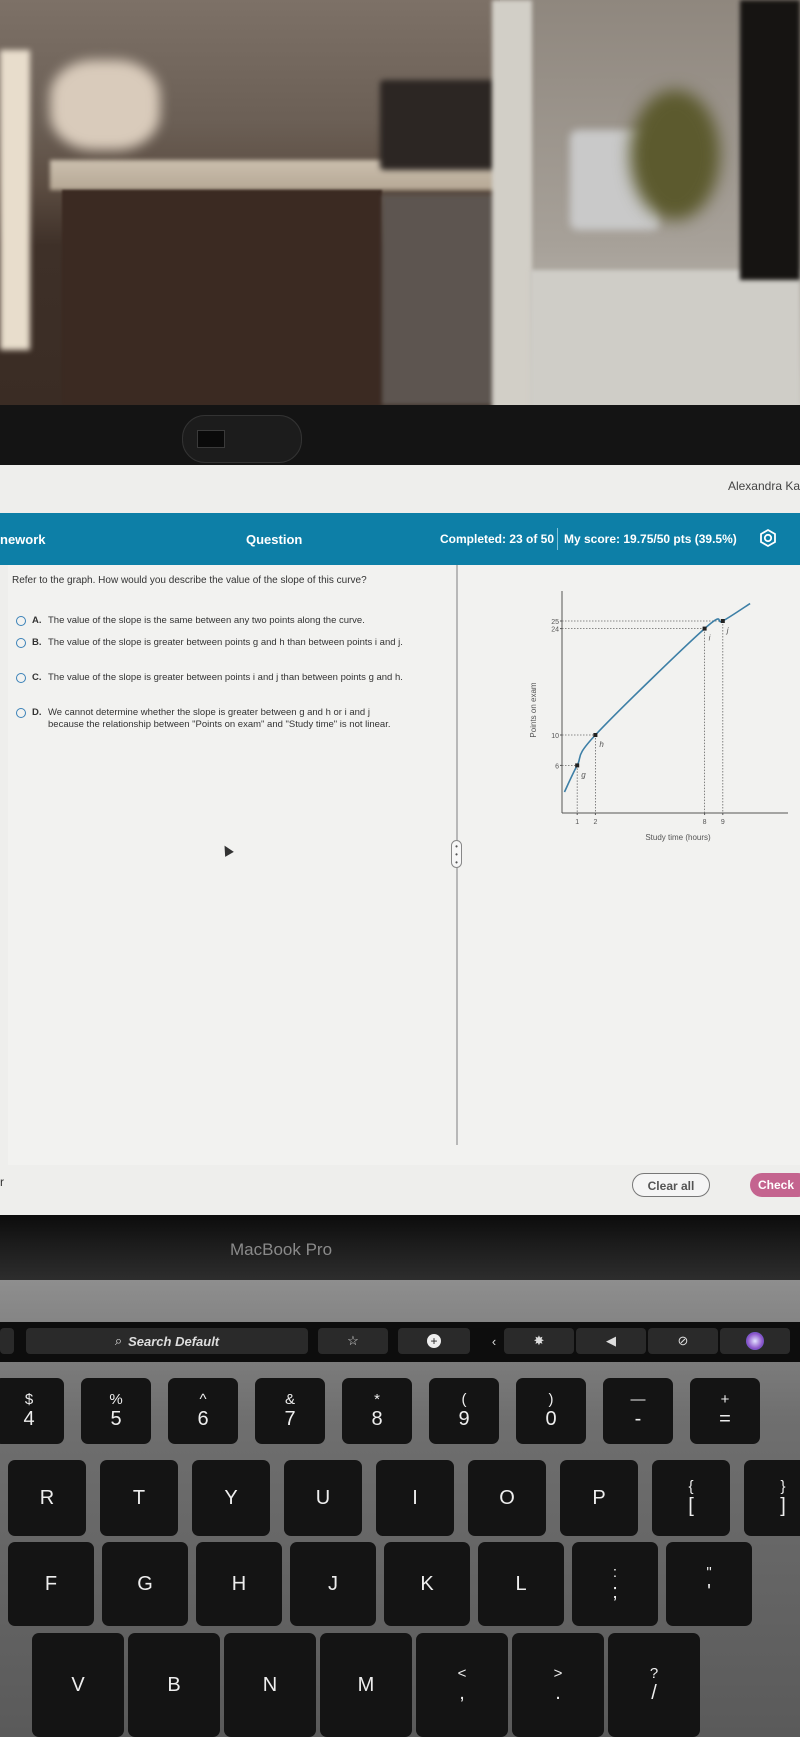  I want to click on y-tick-10: 10, so click(555, 736).